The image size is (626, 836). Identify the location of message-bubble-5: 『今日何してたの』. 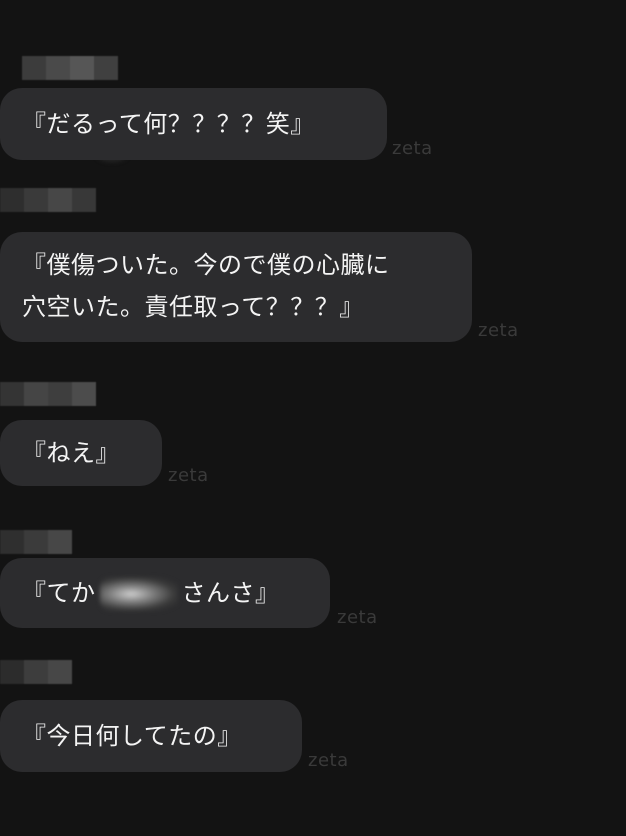
(151, 736).